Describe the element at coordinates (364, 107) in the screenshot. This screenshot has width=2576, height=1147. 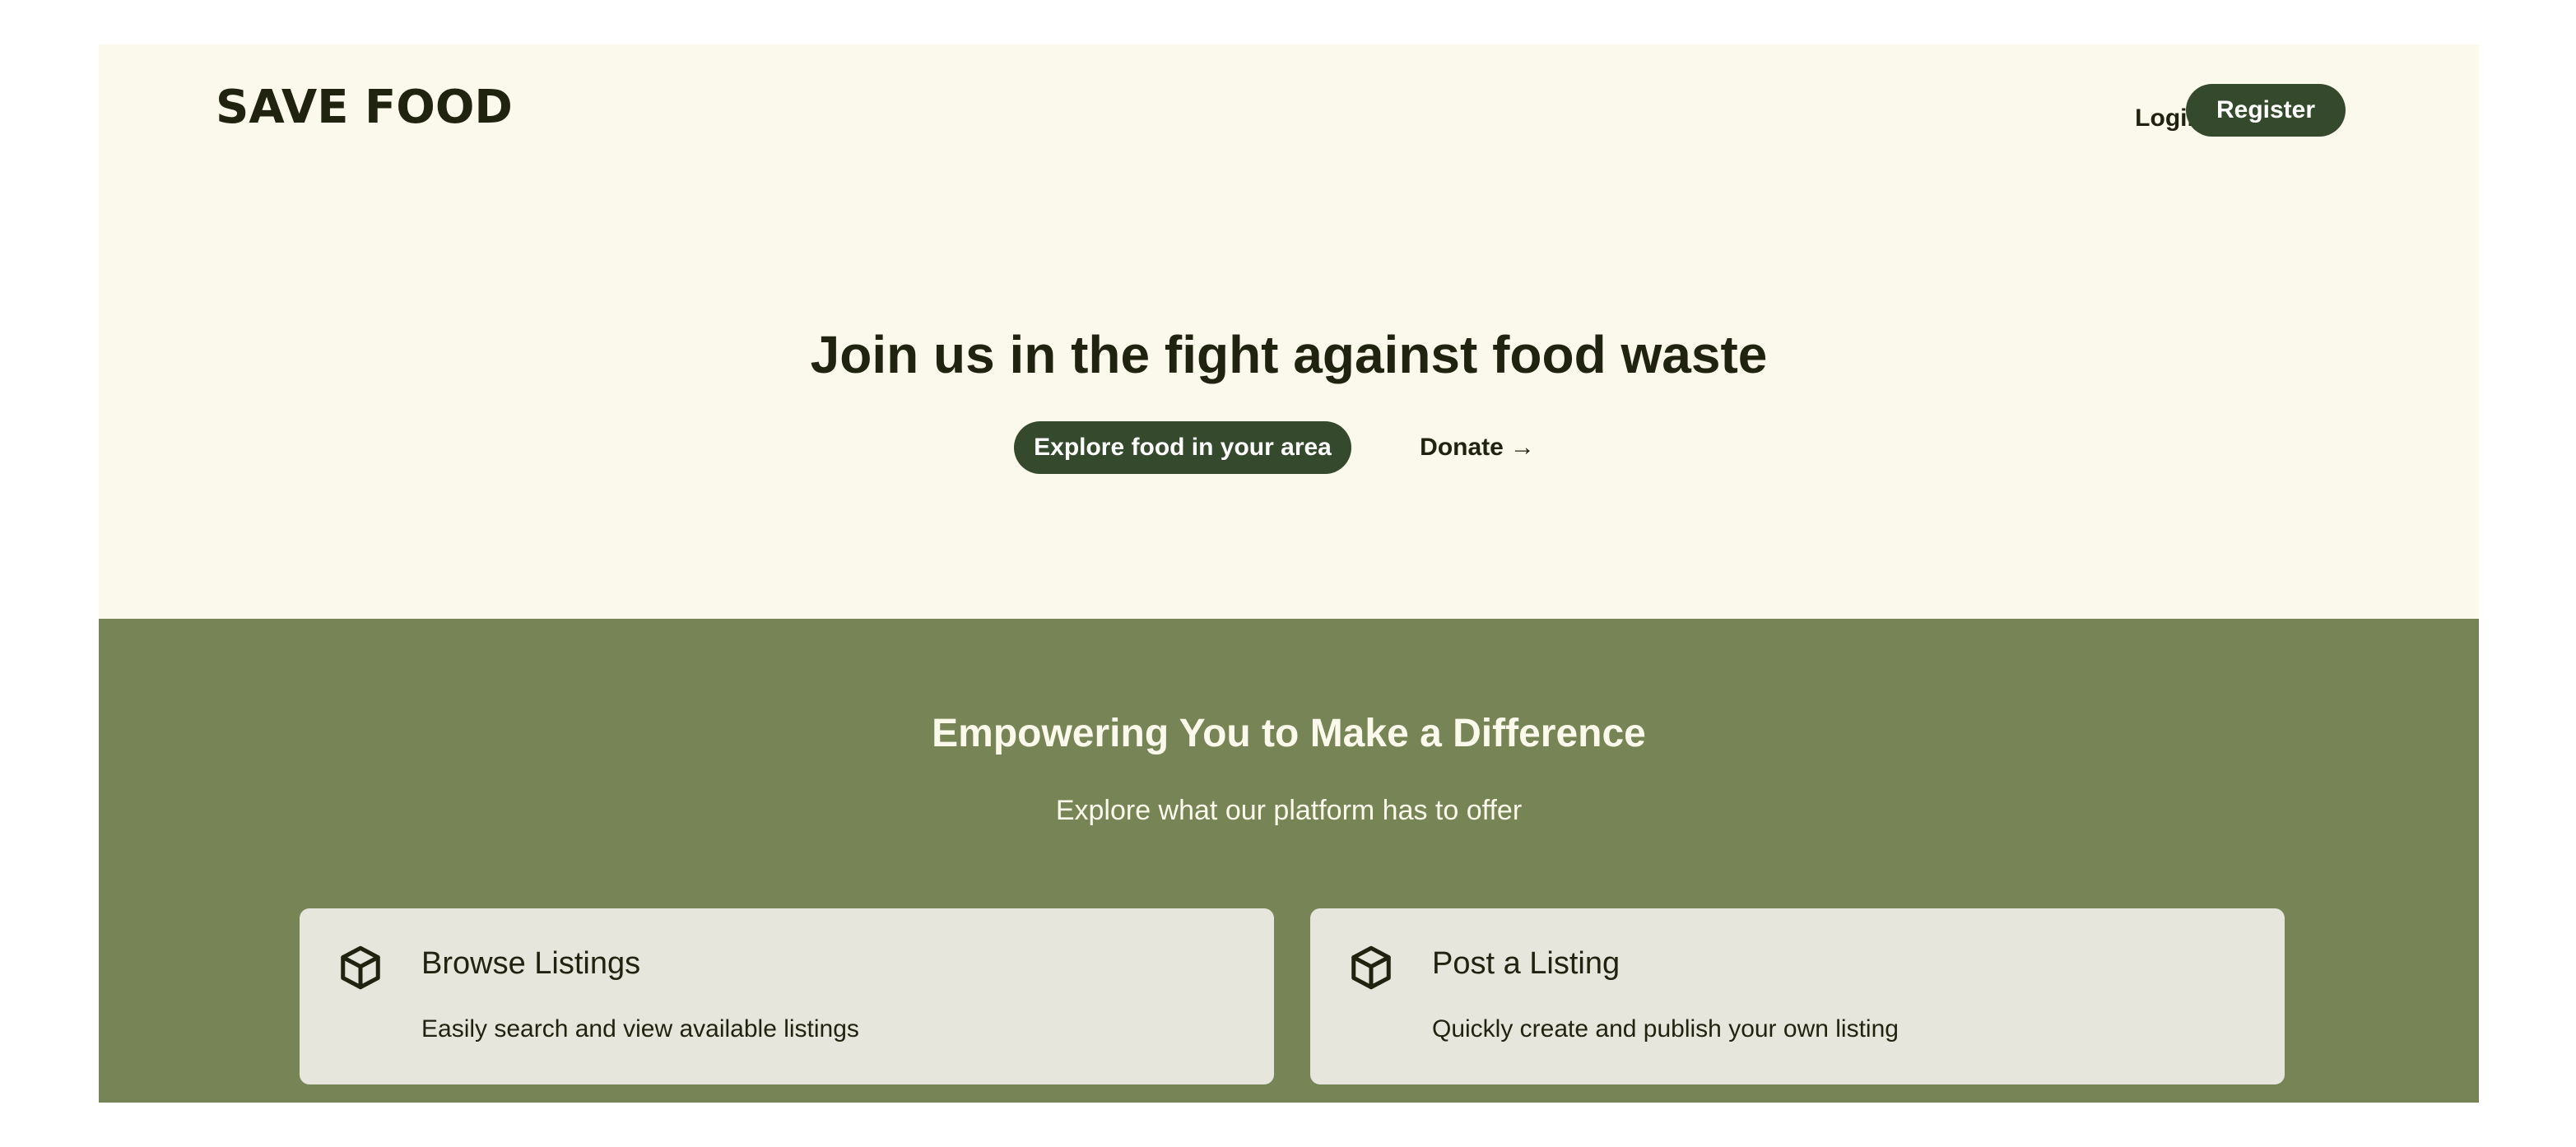
I see `site-logo: SAVE FOOD` at that location.